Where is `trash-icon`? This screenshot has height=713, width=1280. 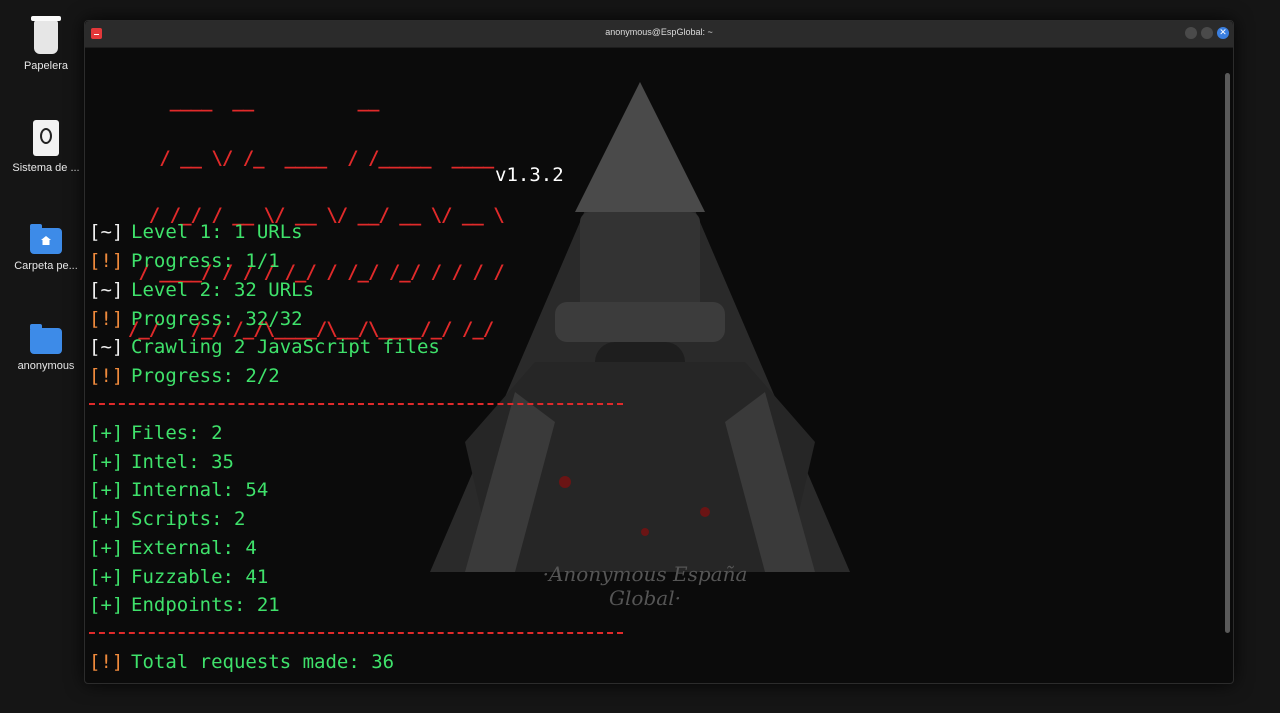
trash-icon is located at coordinates (46, 35).